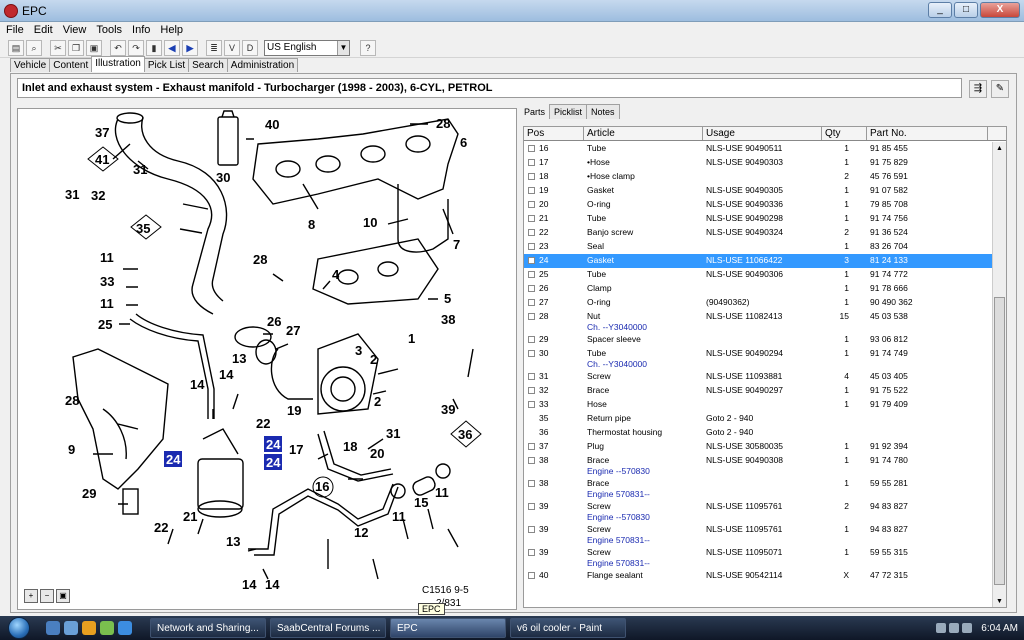 The width and height of the screenshot is (1024, 640). What do you see at coordinates (350, 446) in the screenshot?
I see `callout-18: 18` at bounding box center [350, 446].